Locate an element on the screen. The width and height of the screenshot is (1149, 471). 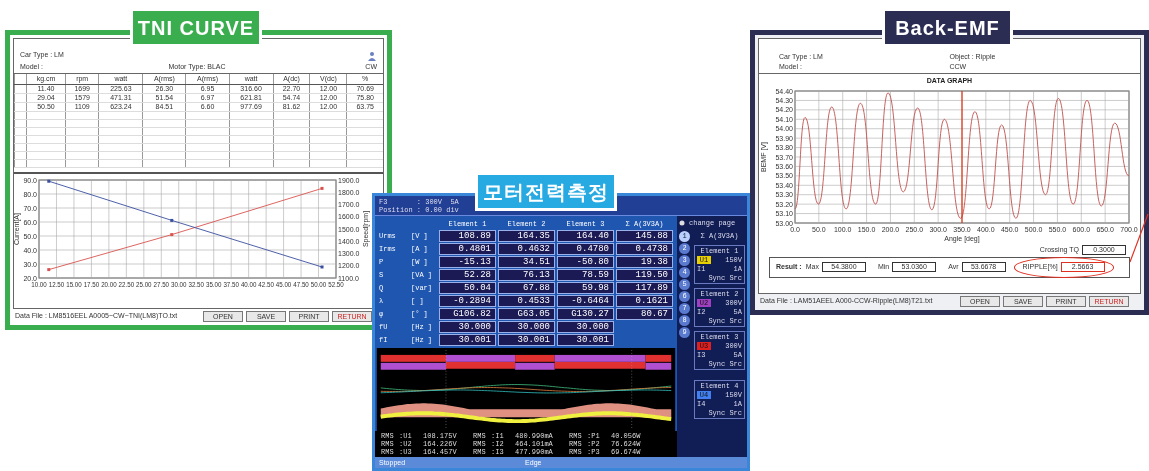
value-cell: -0.2894 is located at coordinates (467, 301).